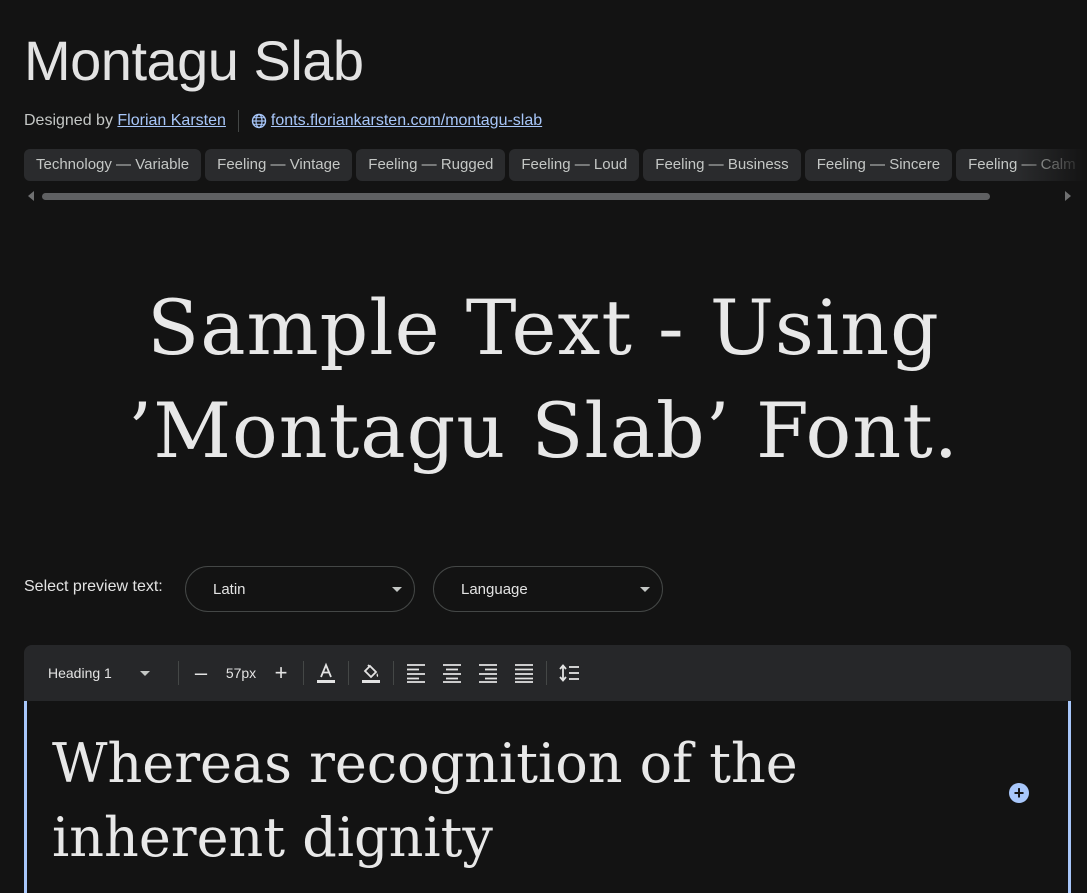 This screenshot has height=893, width=1087. I want to click on plus-icon: +, so click(1019, 793).